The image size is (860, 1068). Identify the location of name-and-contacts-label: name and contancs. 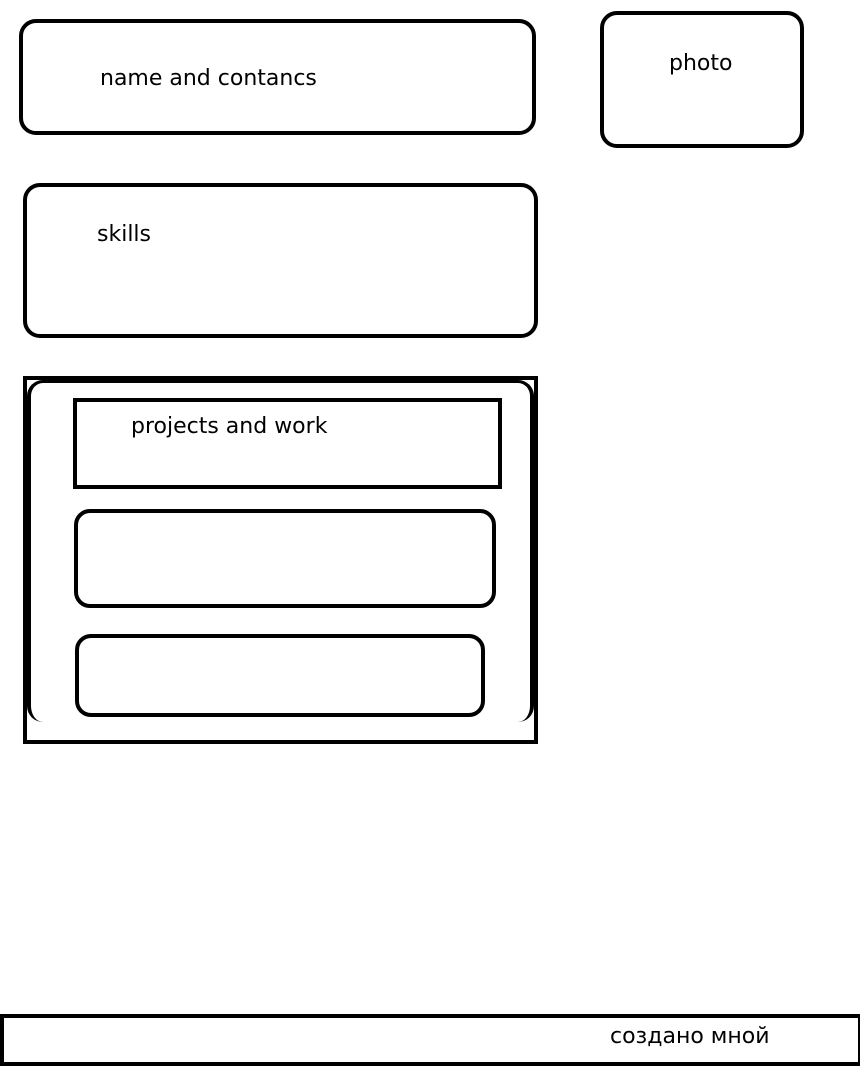
(208, 78).